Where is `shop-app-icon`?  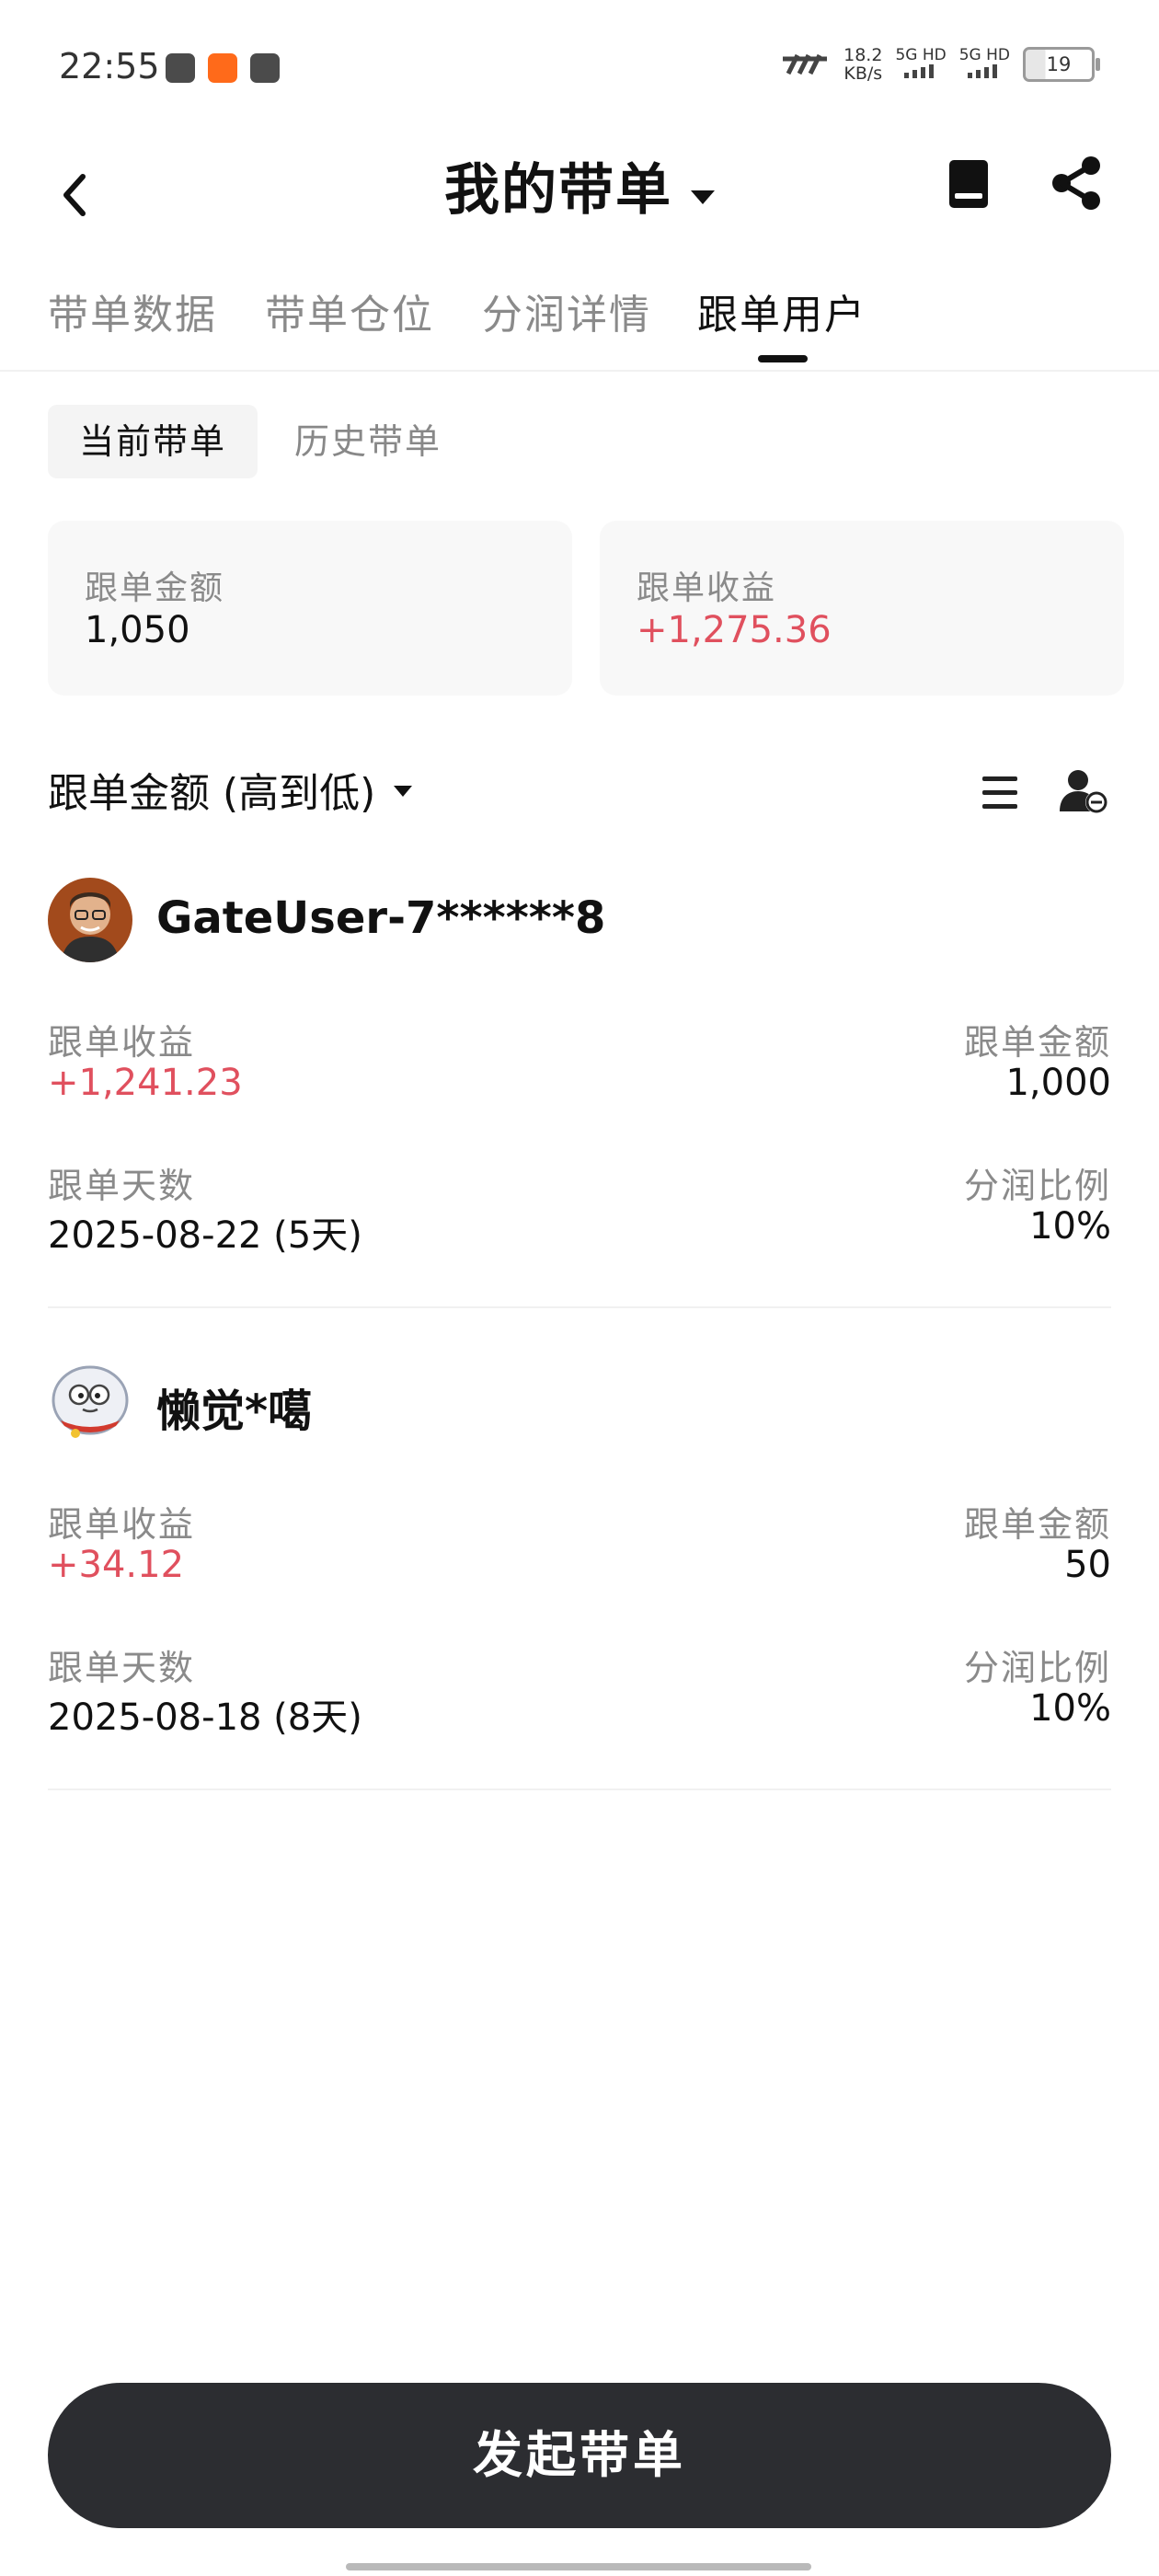
shop-app-icon is located at coordinates (180, 68).